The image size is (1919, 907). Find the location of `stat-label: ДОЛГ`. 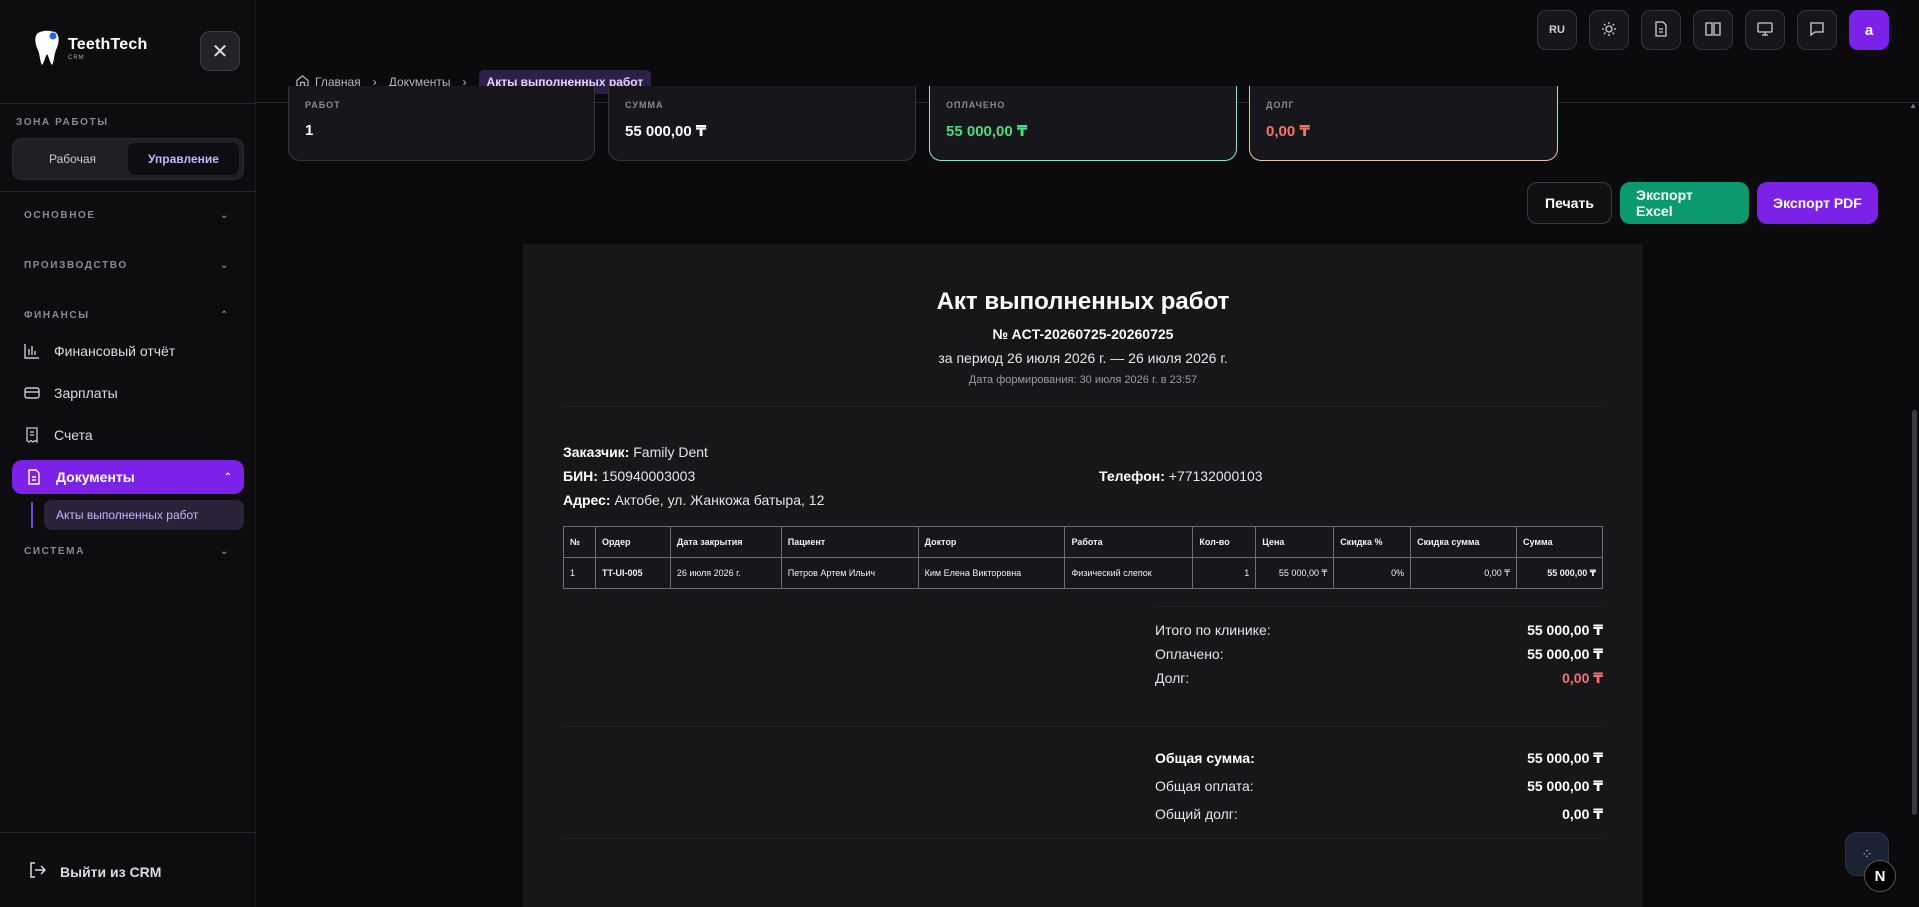

stat-label: ДОЛГ is located at coordinates (1280, 105).